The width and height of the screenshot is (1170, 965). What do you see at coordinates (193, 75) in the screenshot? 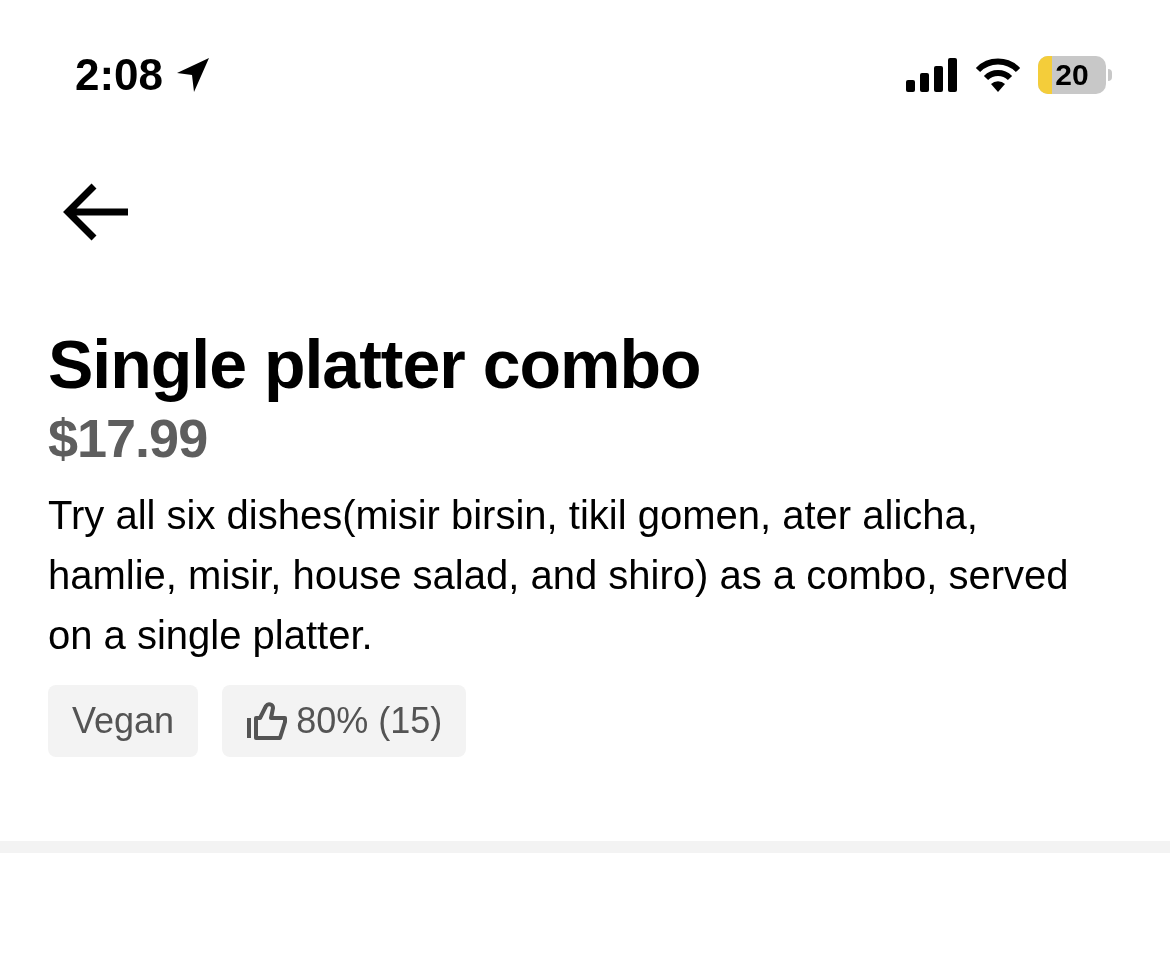
I see `location-arrow-icon` at bounding box center [193, 75].